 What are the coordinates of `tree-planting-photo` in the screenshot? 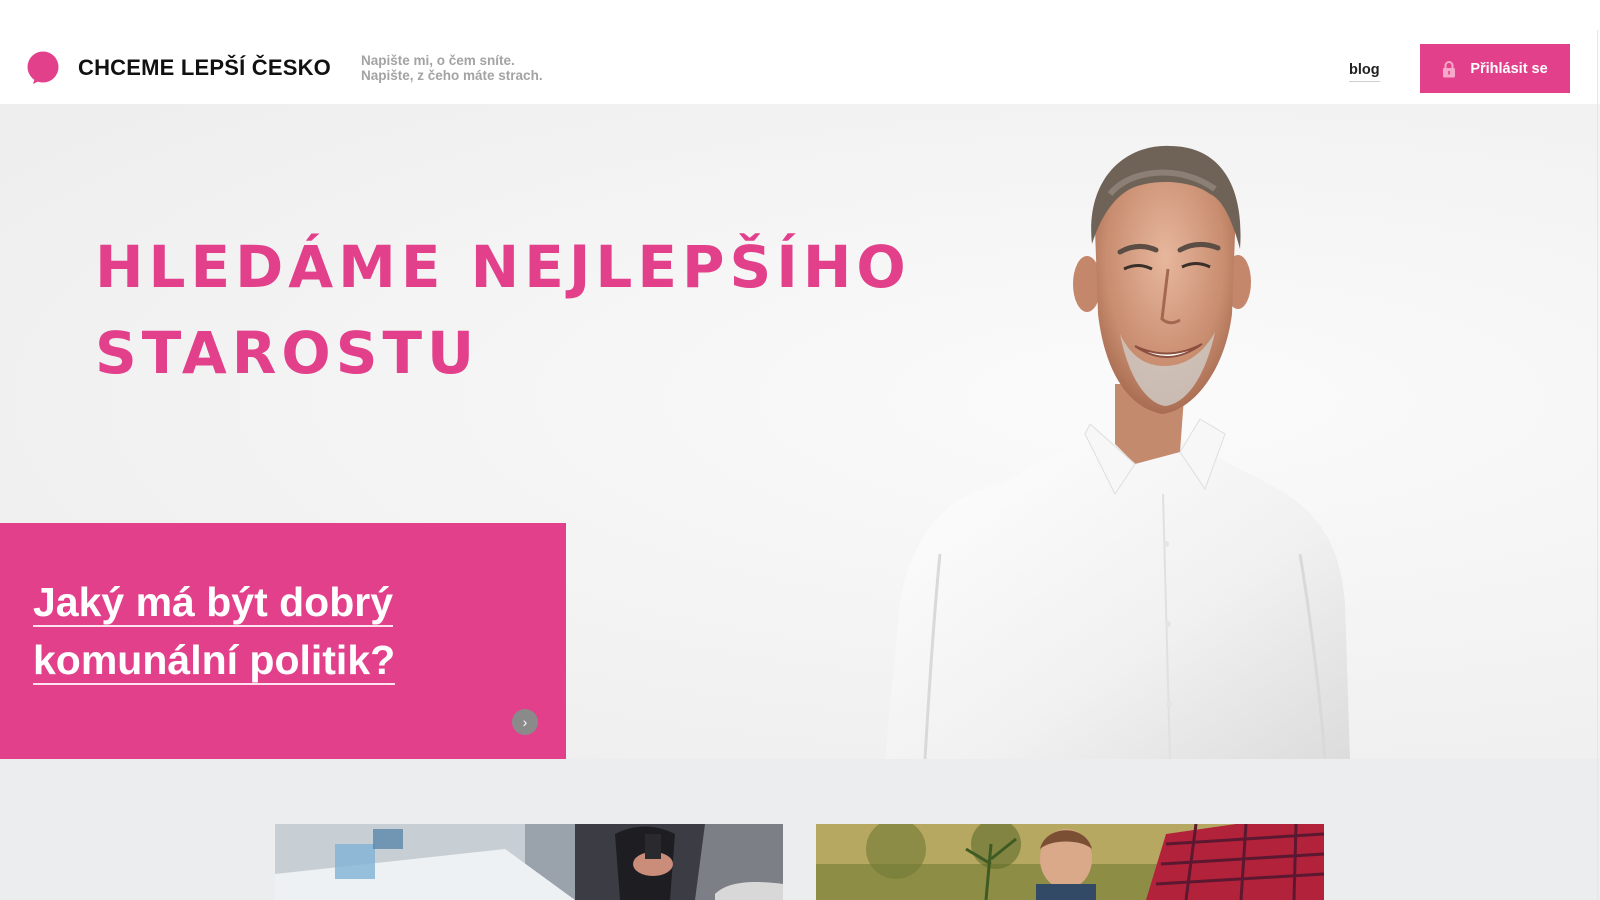 It's located at (1070, 862).